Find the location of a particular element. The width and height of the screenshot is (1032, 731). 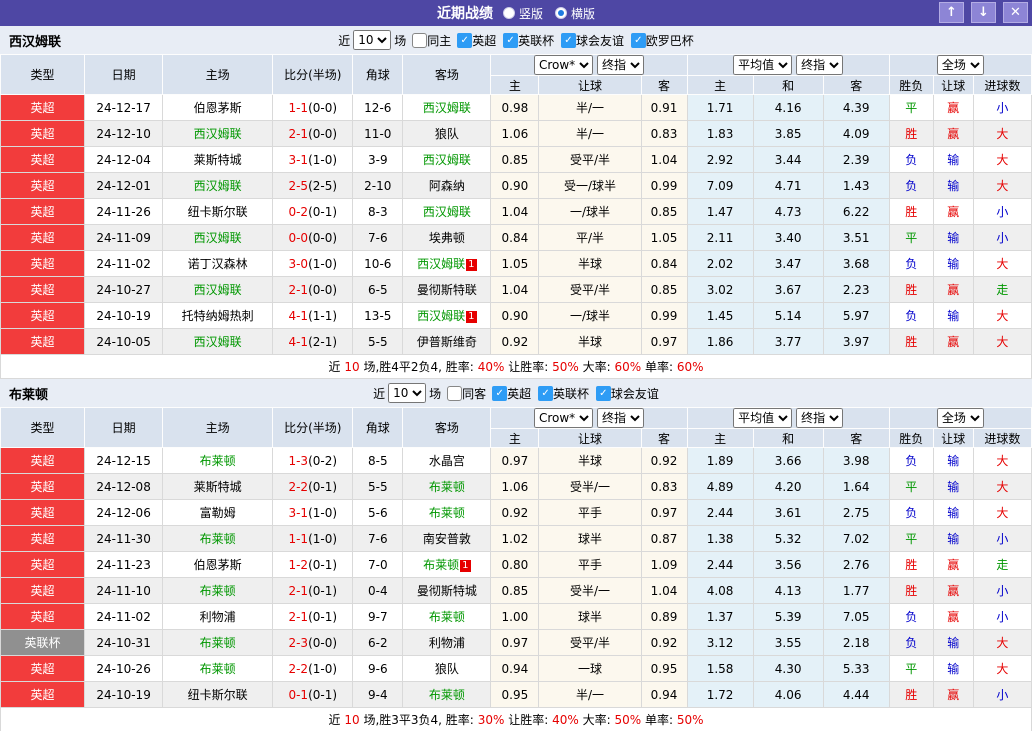

close-button: ✕ is located at coordinates (1015, 12).